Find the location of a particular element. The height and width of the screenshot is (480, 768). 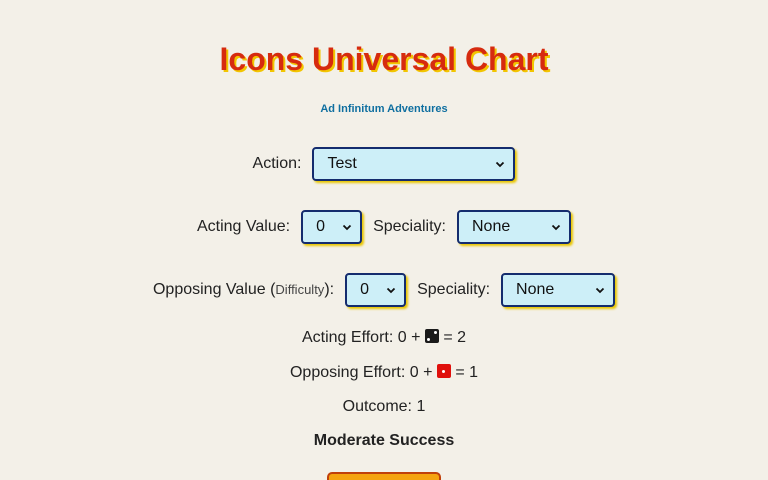

difficulty-label: Difficulty is located at coordinates (300, 289).